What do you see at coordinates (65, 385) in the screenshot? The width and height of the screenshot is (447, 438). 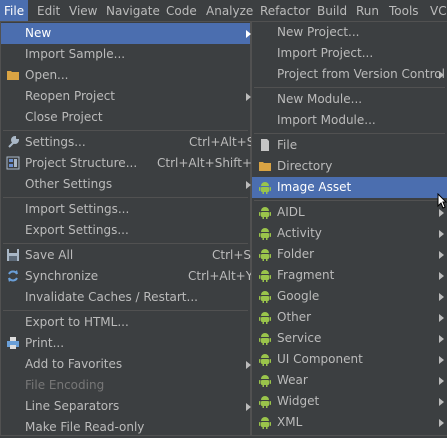 I see `menu-item-label: File Encoding` at bounding box center [65, 385].